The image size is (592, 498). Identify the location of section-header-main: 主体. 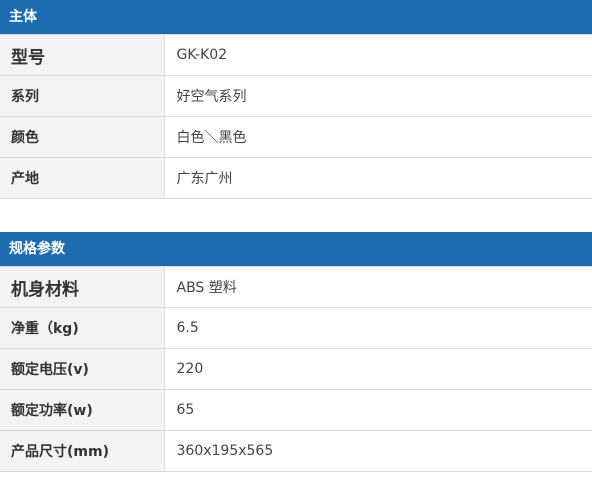
(296, 17).